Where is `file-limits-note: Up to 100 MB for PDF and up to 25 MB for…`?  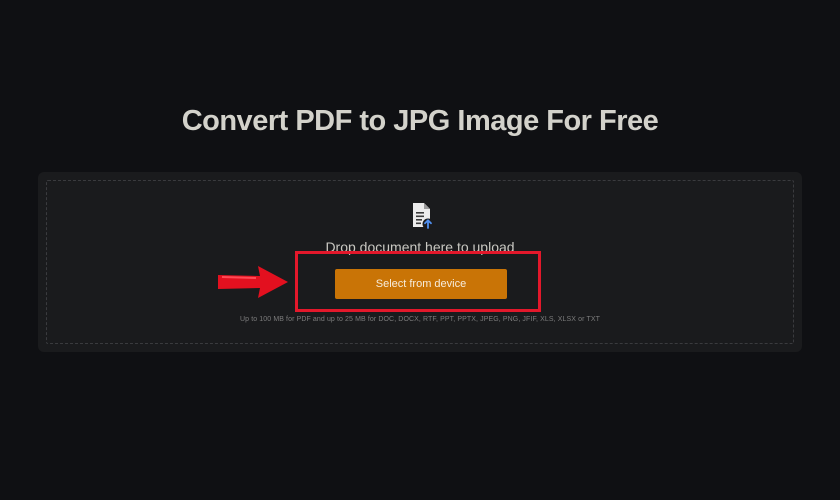 file-limits-note: Up to 100 MB for PDF and up to 25 MB for… is located at coordinates (420, 319).